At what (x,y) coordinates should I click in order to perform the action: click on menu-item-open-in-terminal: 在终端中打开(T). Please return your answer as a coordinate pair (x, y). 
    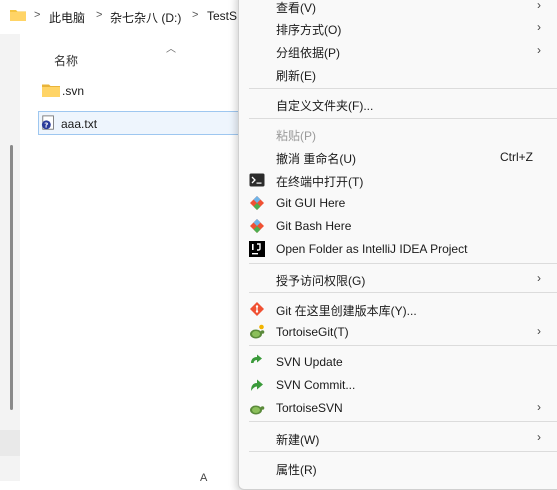
    Looking at the image, I should click on (398, 180).